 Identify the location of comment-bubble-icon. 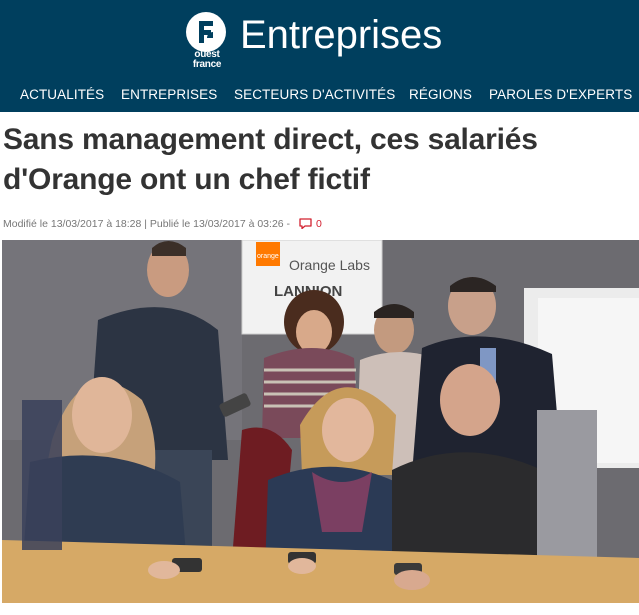
(305, 223).